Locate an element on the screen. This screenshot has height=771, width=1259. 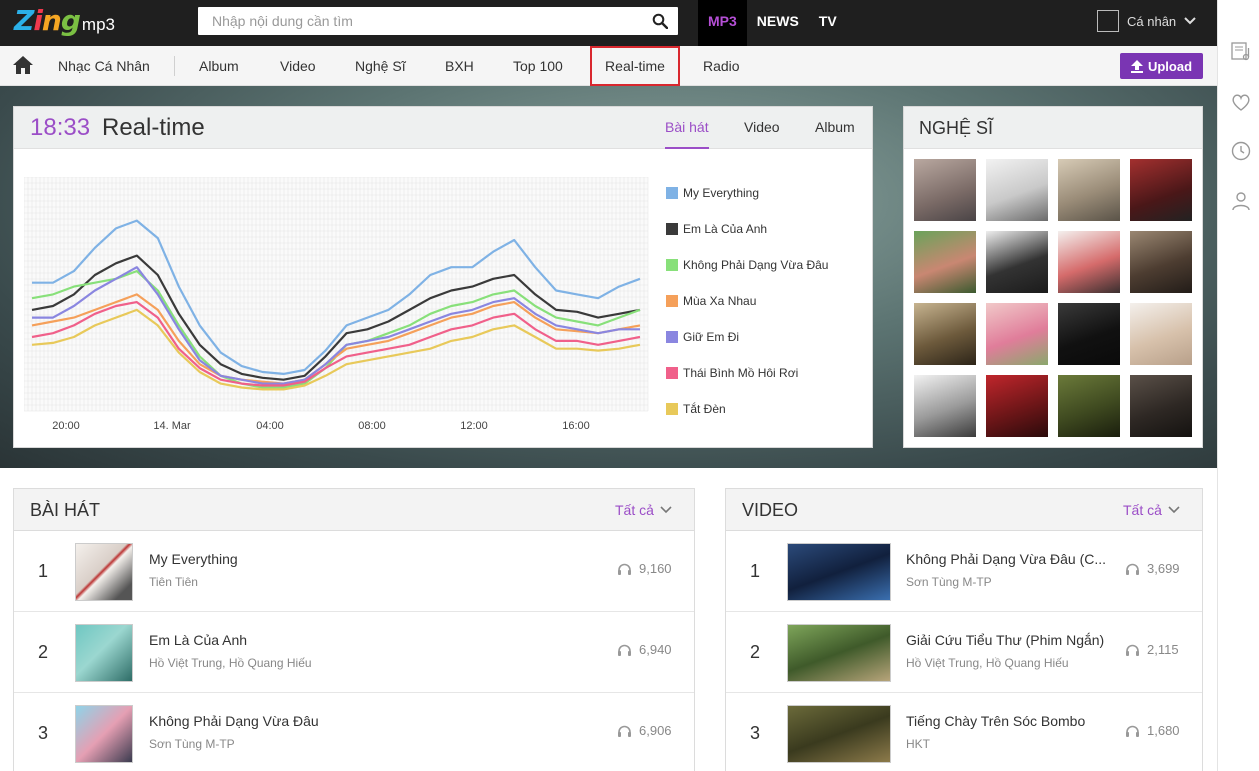
listen-count-value: 9,160 is located at coordinates (655, 568).